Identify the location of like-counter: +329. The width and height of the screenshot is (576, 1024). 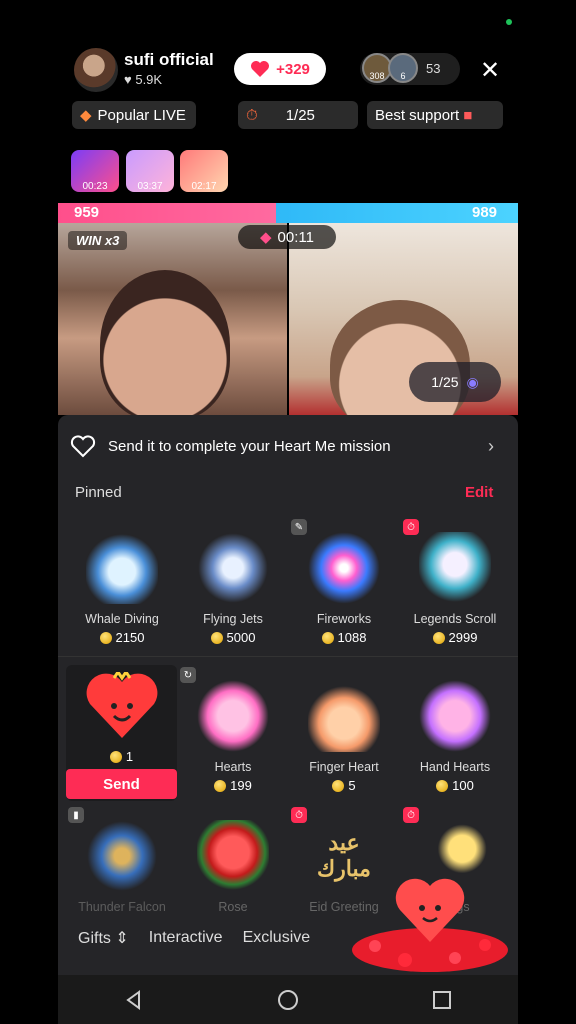
(293, 69).